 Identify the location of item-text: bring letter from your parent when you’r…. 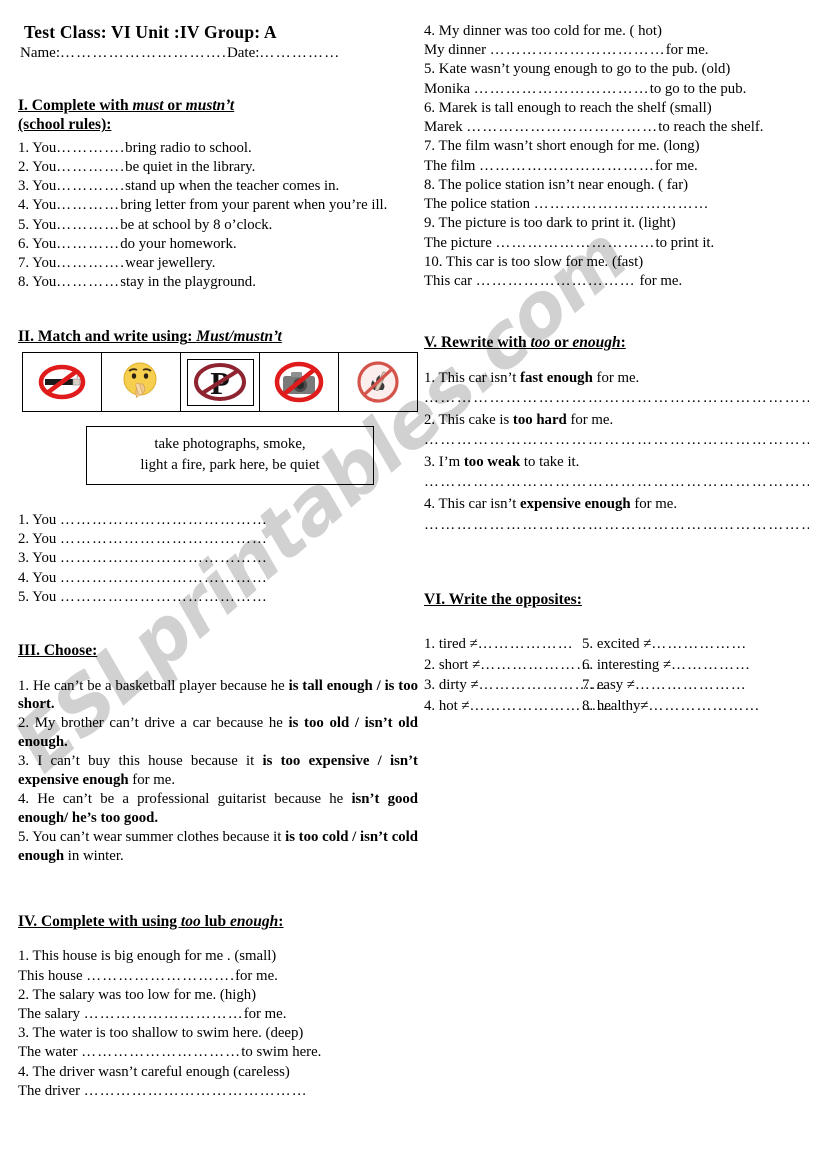
(254, 205).